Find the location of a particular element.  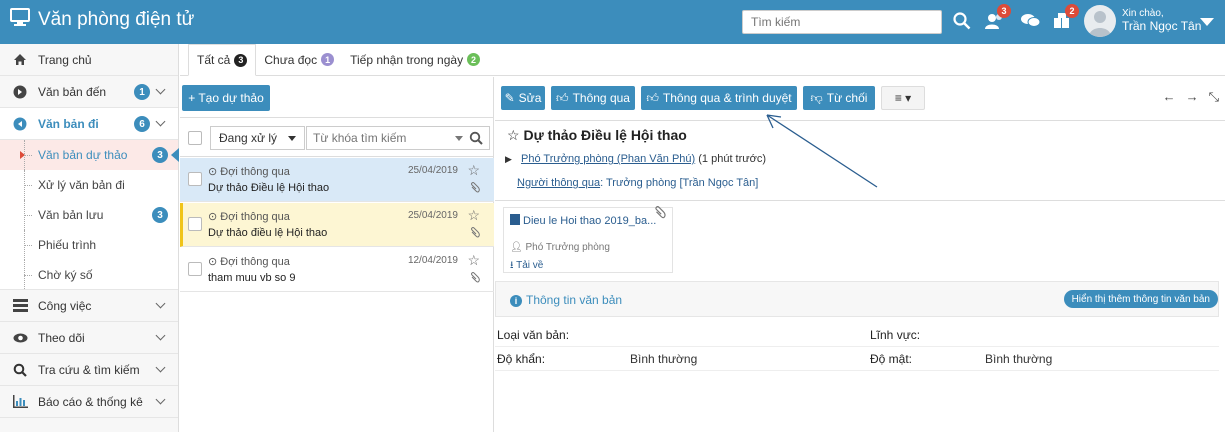

users-notification-button: 3 is located at coordinates (996, 19).